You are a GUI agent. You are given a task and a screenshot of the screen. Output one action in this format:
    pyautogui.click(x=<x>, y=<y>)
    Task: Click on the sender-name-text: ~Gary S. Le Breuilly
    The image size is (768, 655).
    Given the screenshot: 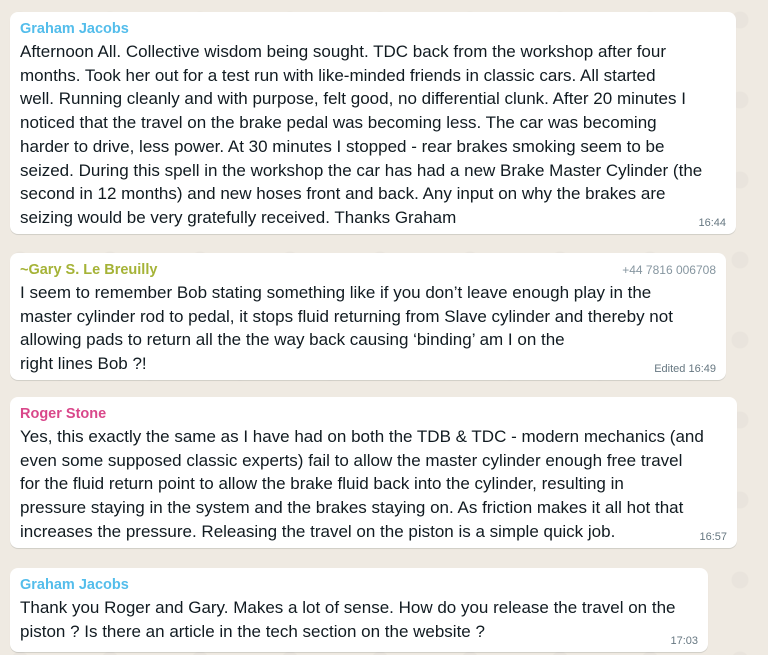 What is the action you would take?
    pyautogui.click(x=89, y=270)
    